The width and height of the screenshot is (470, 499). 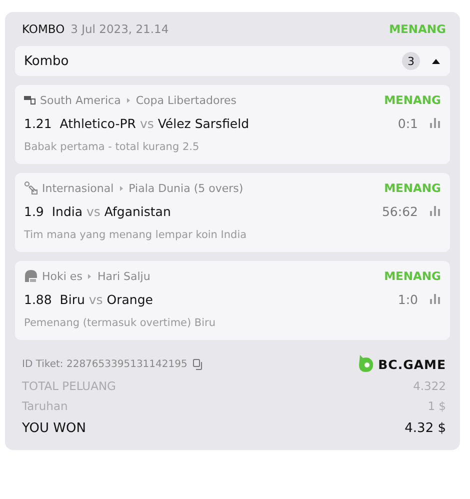 What do you see at coordinates (411, 61) in the screenshot?
I see `selection-count: 3` at bounding box center [411, 61].